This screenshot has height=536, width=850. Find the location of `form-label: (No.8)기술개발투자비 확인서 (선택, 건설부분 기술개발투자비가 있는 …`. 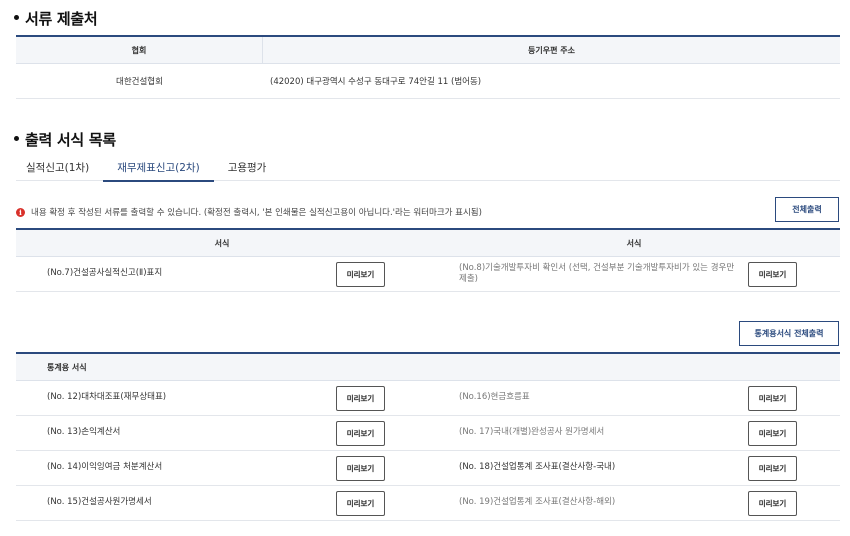

form-label: (No.8)기술개발투자비 확인서 (선택, 건설부분 기술개발투자비가 있는 … is located at coordinates (597, 273).